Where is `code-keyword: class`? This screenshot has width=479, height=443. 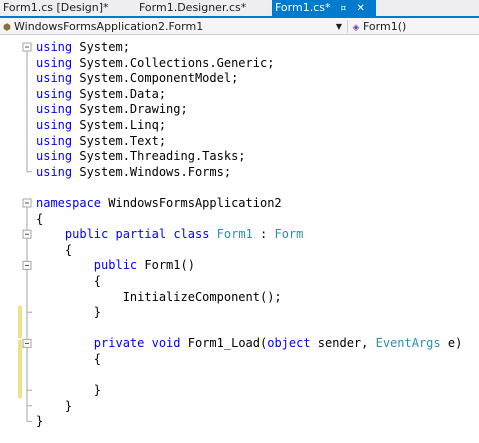 code-keyword: class is located at coordinates (191, 234).